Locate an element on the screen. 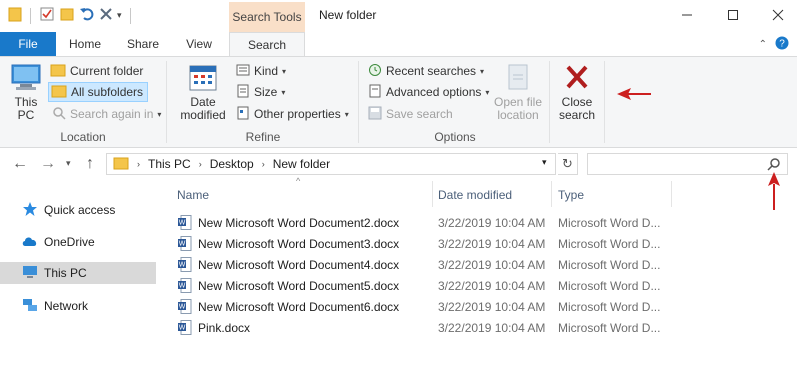  nav-item-label: This PC is located at coordinates (65, 273).